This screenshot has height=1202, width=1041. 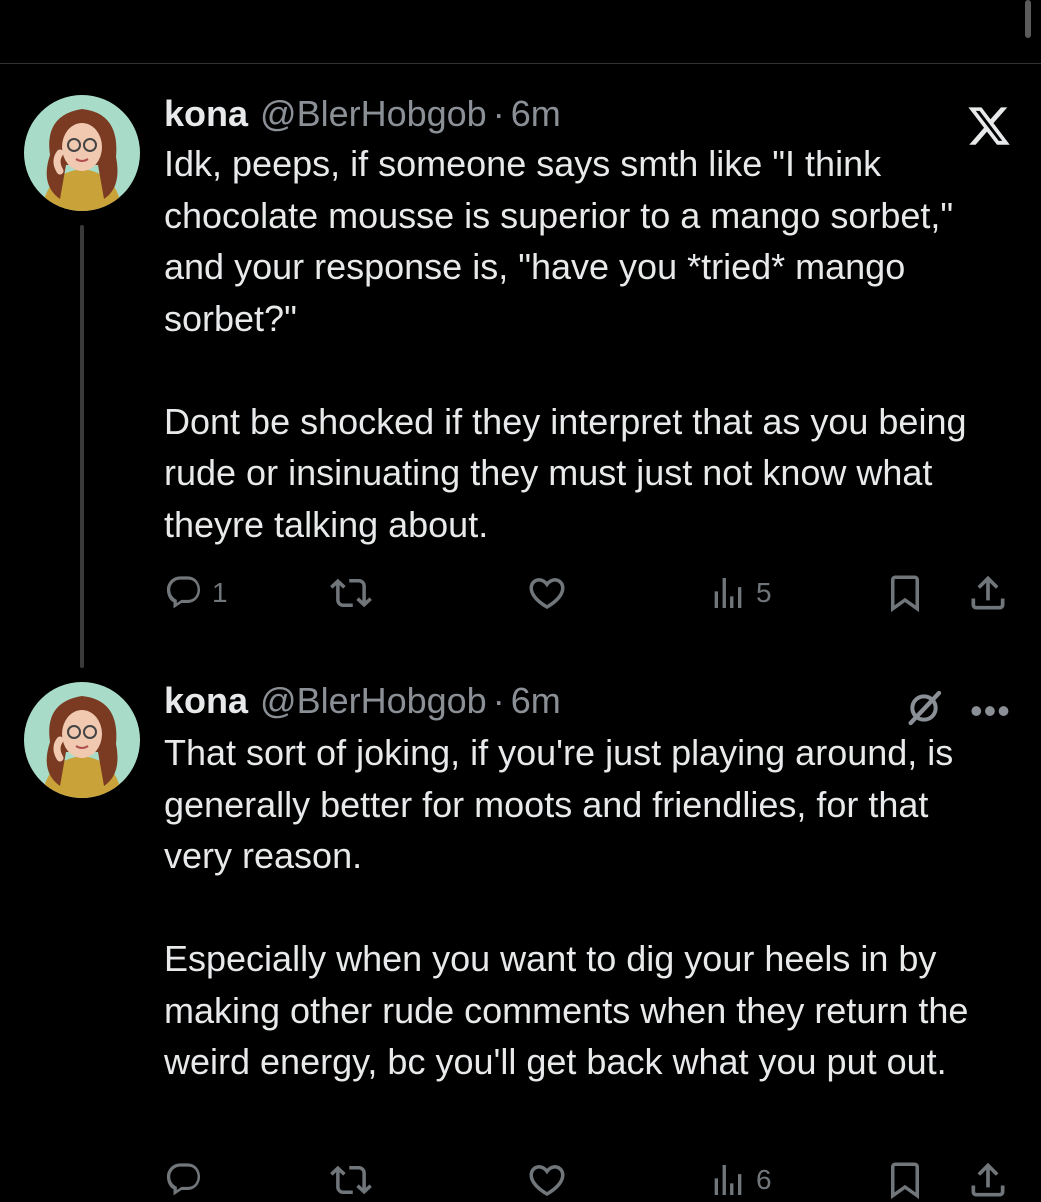 I want to click on reply-button: 1, so click(x=196, y=593).